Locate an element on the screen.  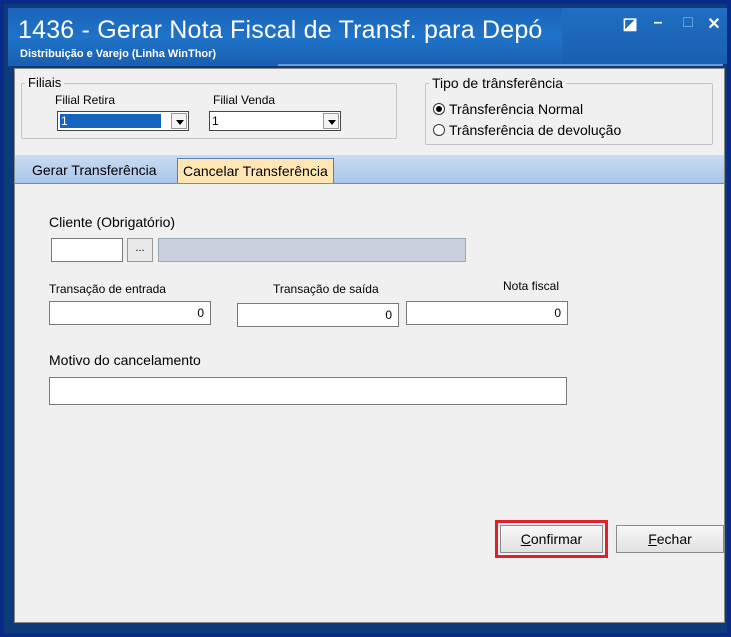
motivo-label: Motivo do cancelamento is located at coordinates (125, 360).